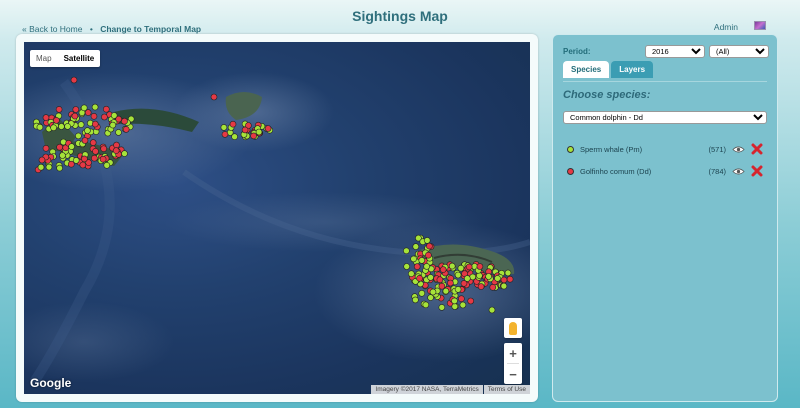 The image size is (800, 408). I want to click on map-type-satellite-button: Satellite, so click(79, 58).